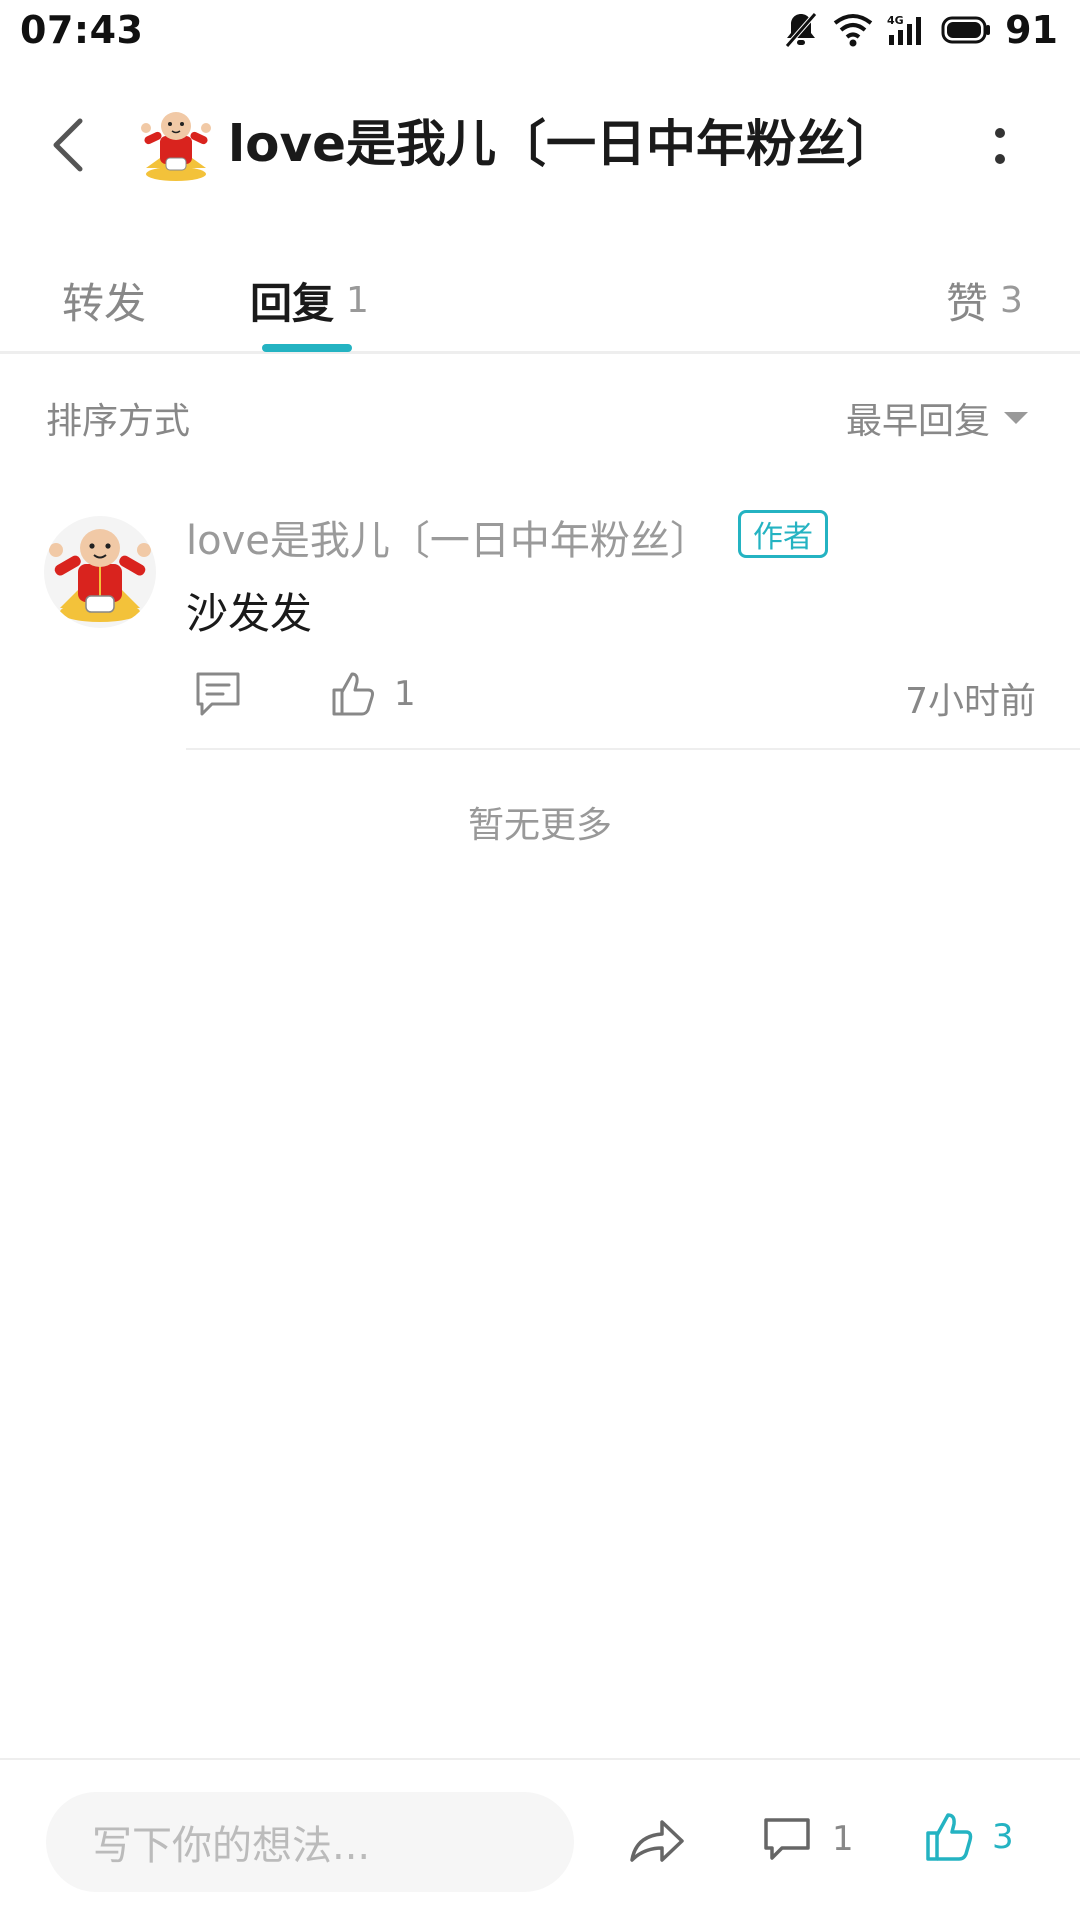 This screenshot has width=1080, height=1920. I want to click on sort-row: 排序方式 最早回复, so click(540, 416).